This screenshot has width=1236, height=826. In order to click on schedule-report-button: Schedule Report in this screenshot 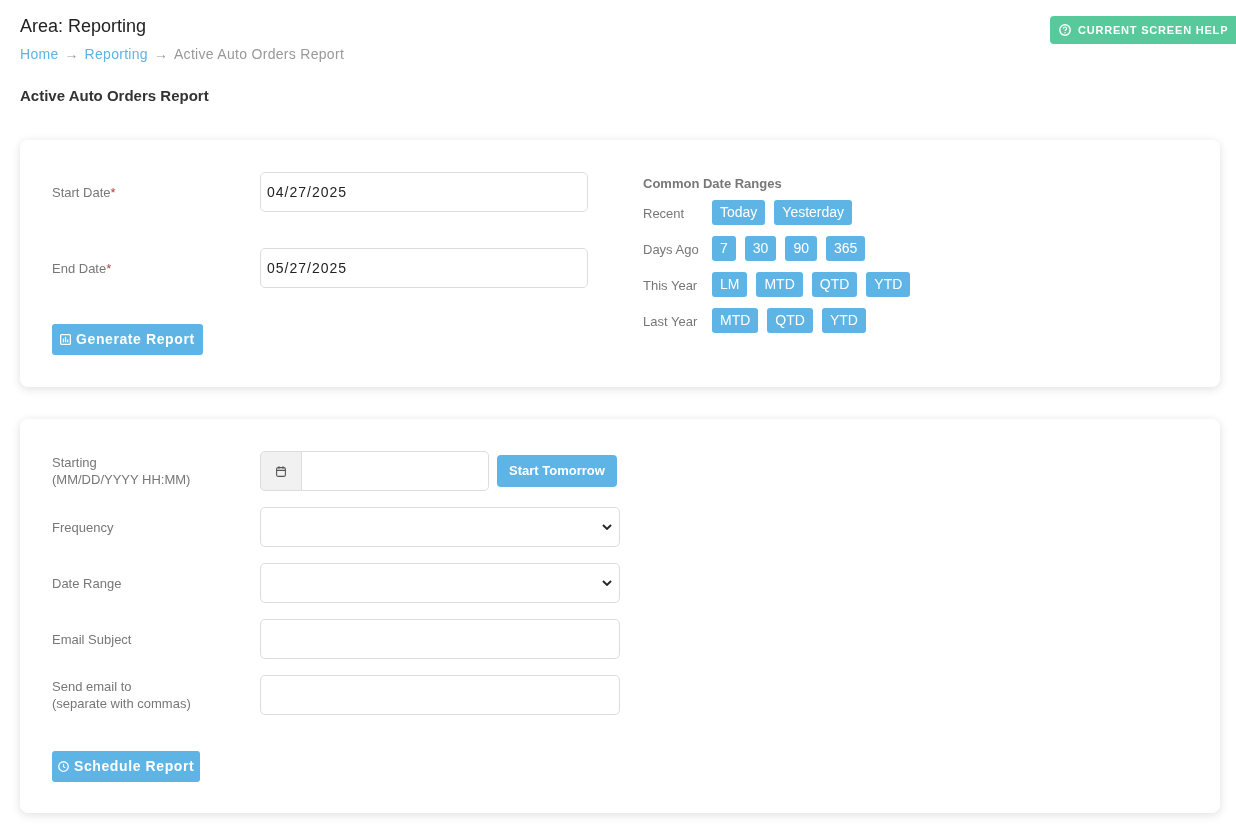, I will do `click(126, 766)`.